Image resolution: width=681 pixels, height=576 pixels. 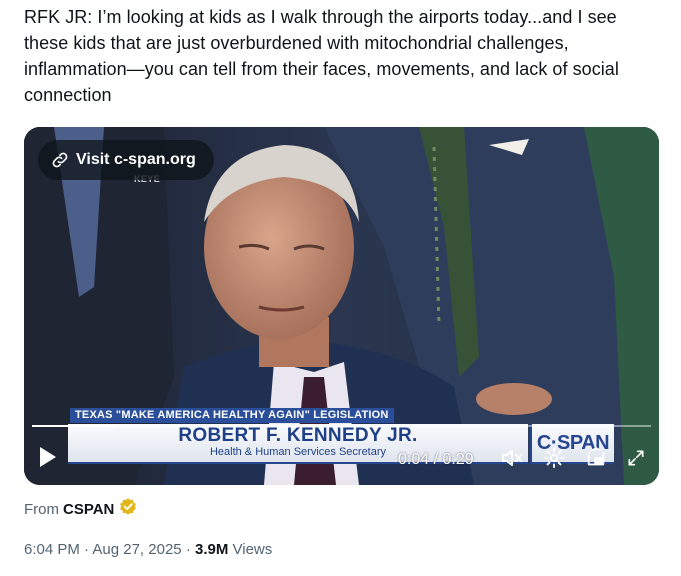 I want to click on views-count: 3.9M, so click(x=211, y=549).